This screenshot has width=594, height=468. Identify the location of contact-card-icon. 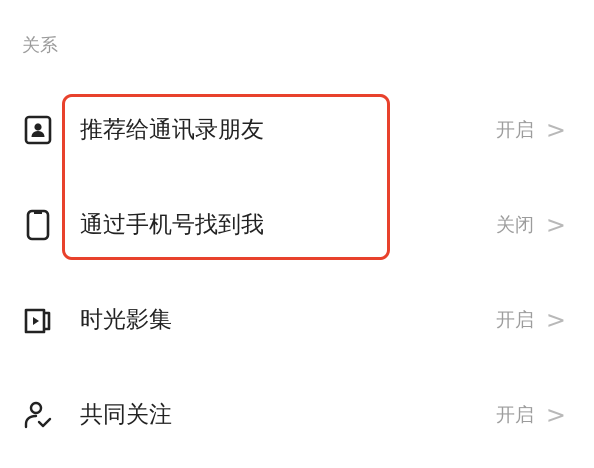
(38, 130).